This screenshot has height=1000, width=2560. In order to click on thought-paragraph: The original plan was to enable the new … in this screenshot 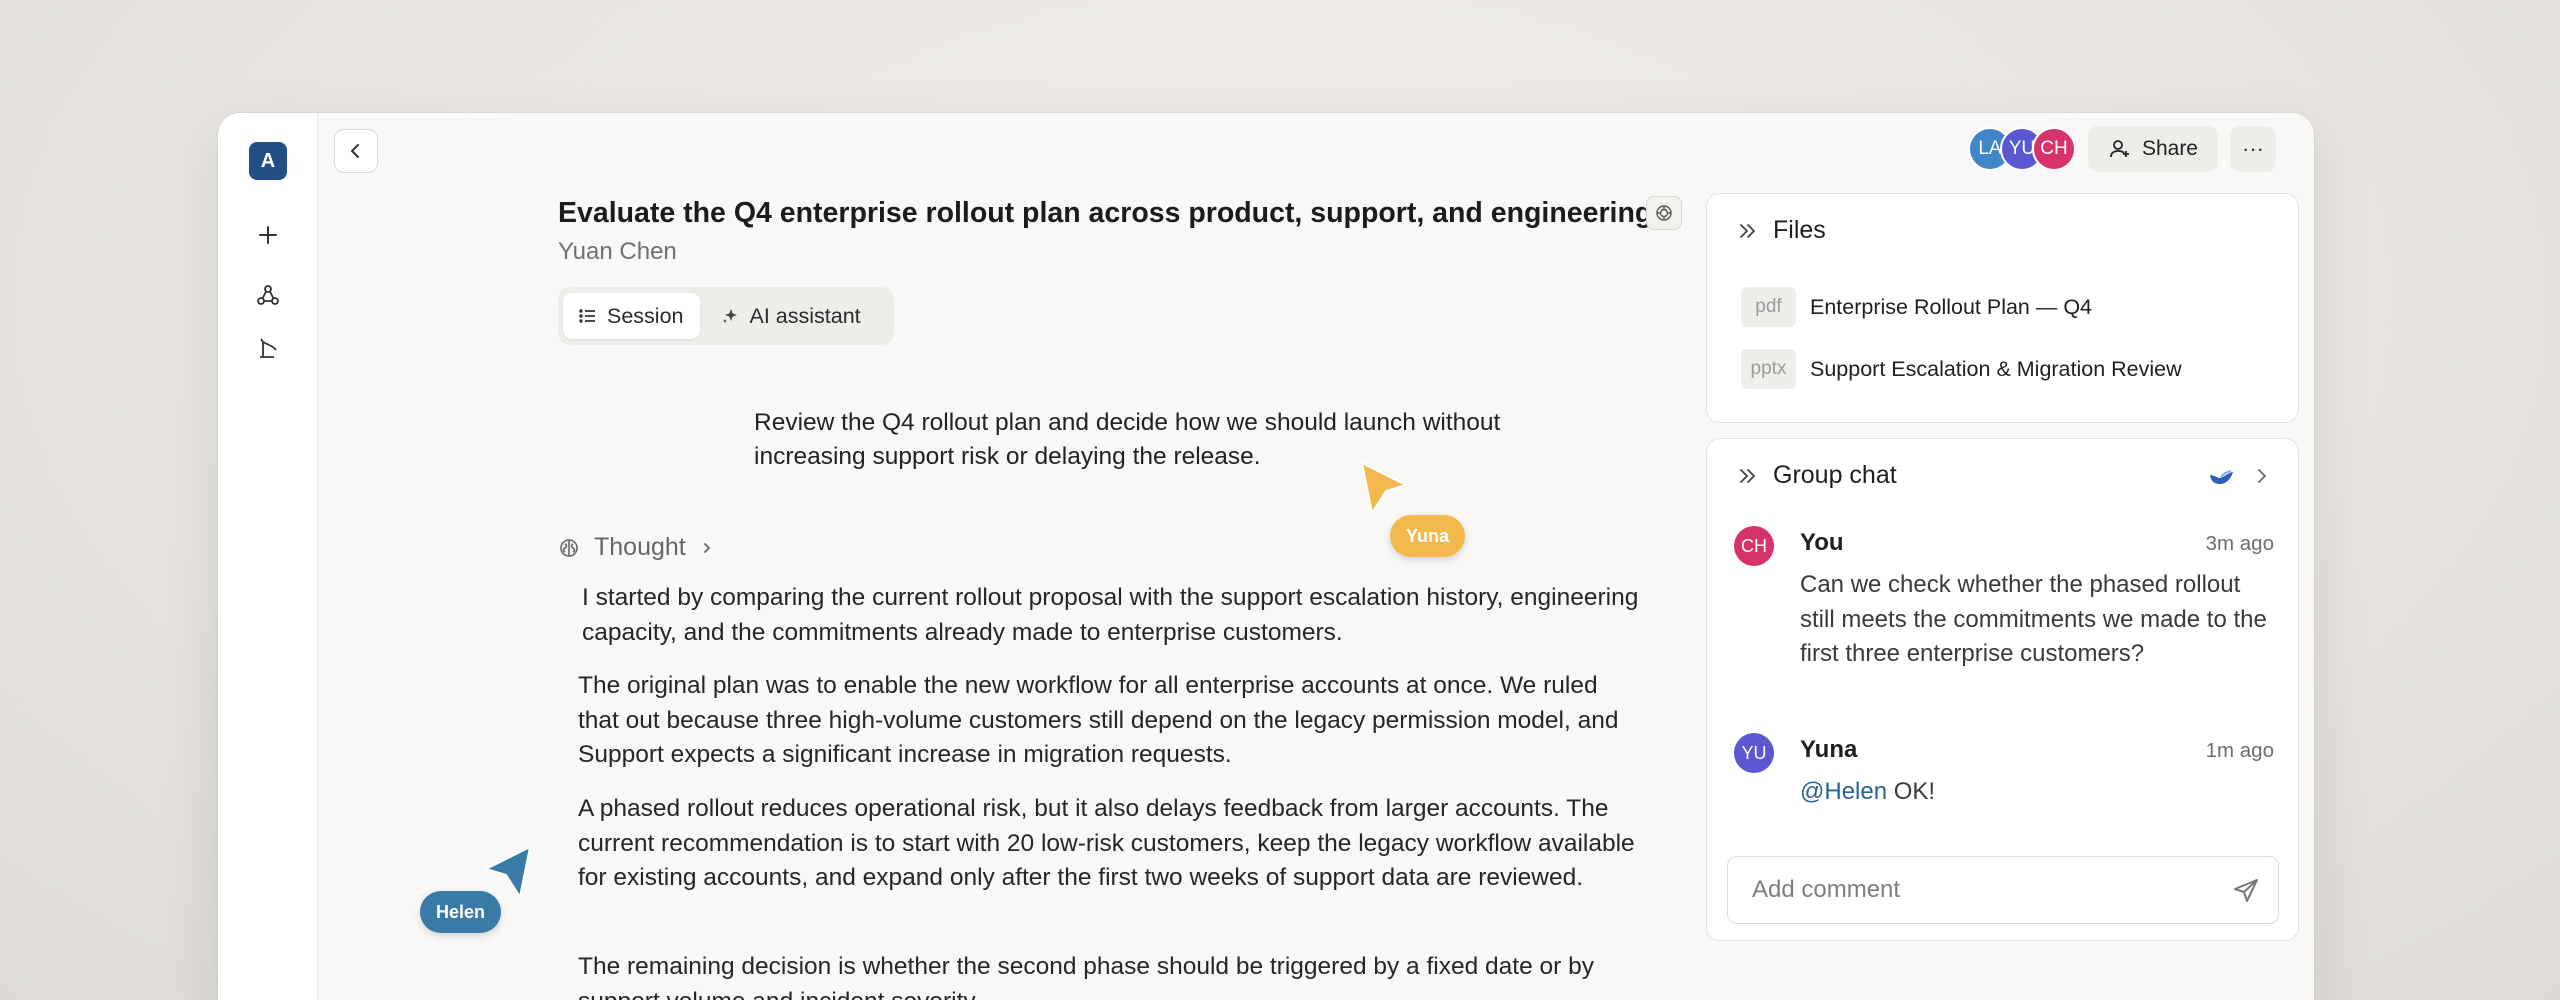, I will do `click(1098, 720)`.